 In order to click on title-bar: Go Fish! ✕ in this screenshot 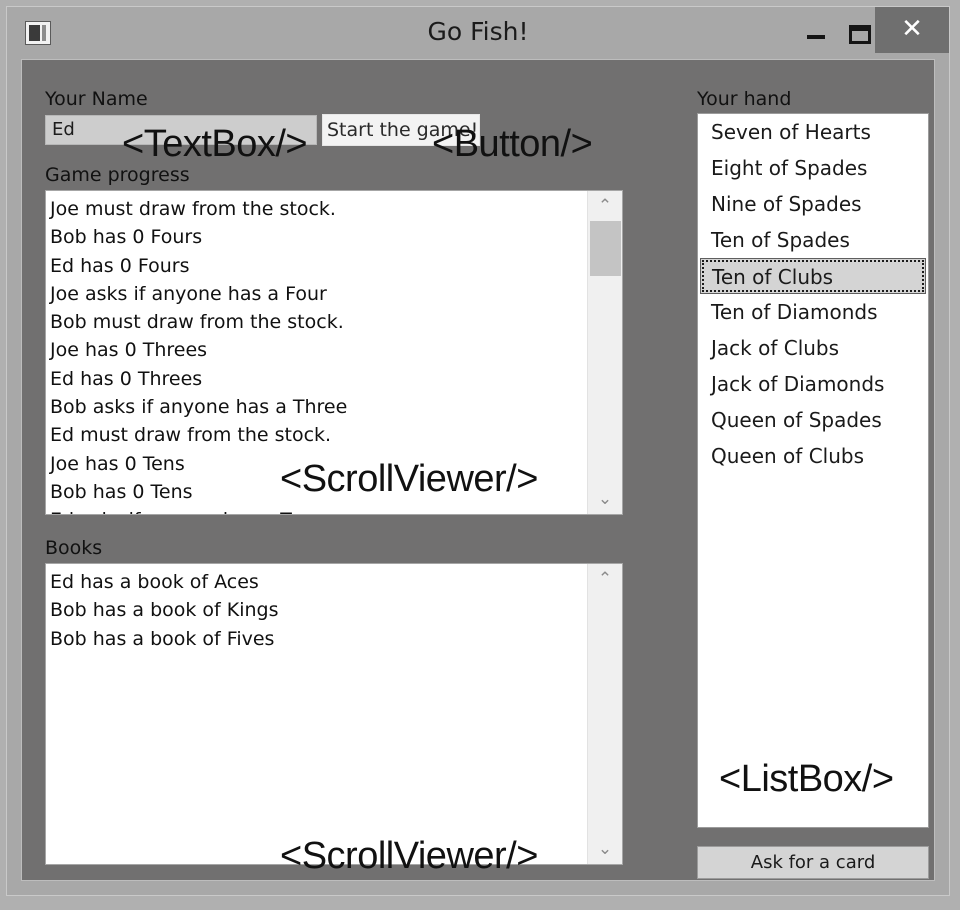, I will do `click(478, 33)`.